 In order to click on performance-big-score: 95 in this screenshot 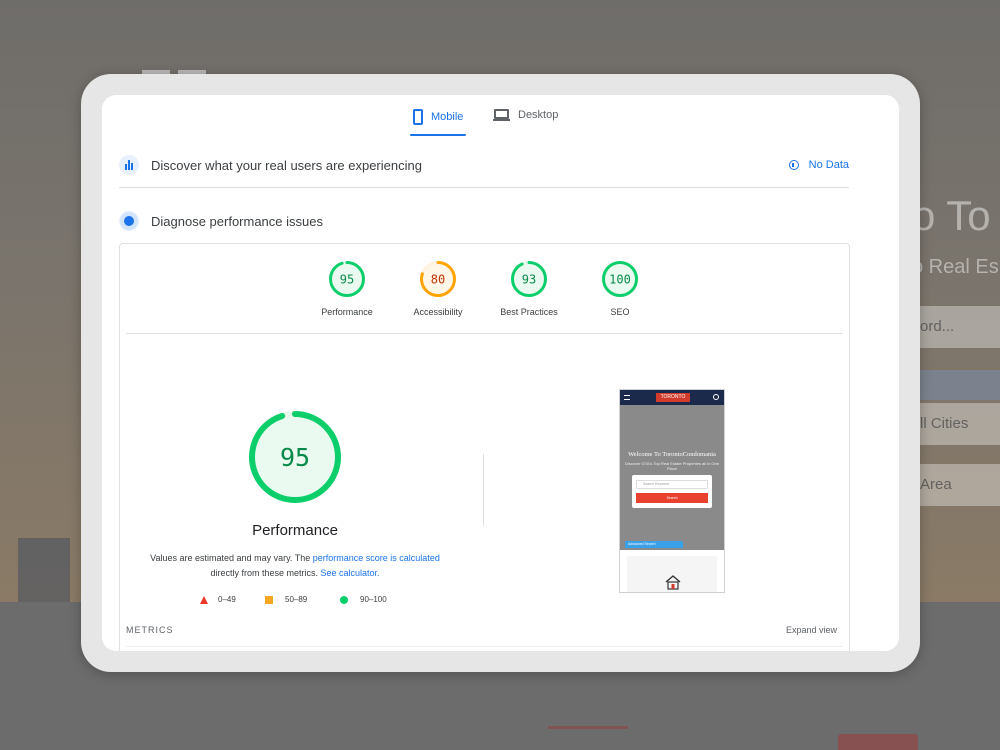, I will do `click(295, 457)`.